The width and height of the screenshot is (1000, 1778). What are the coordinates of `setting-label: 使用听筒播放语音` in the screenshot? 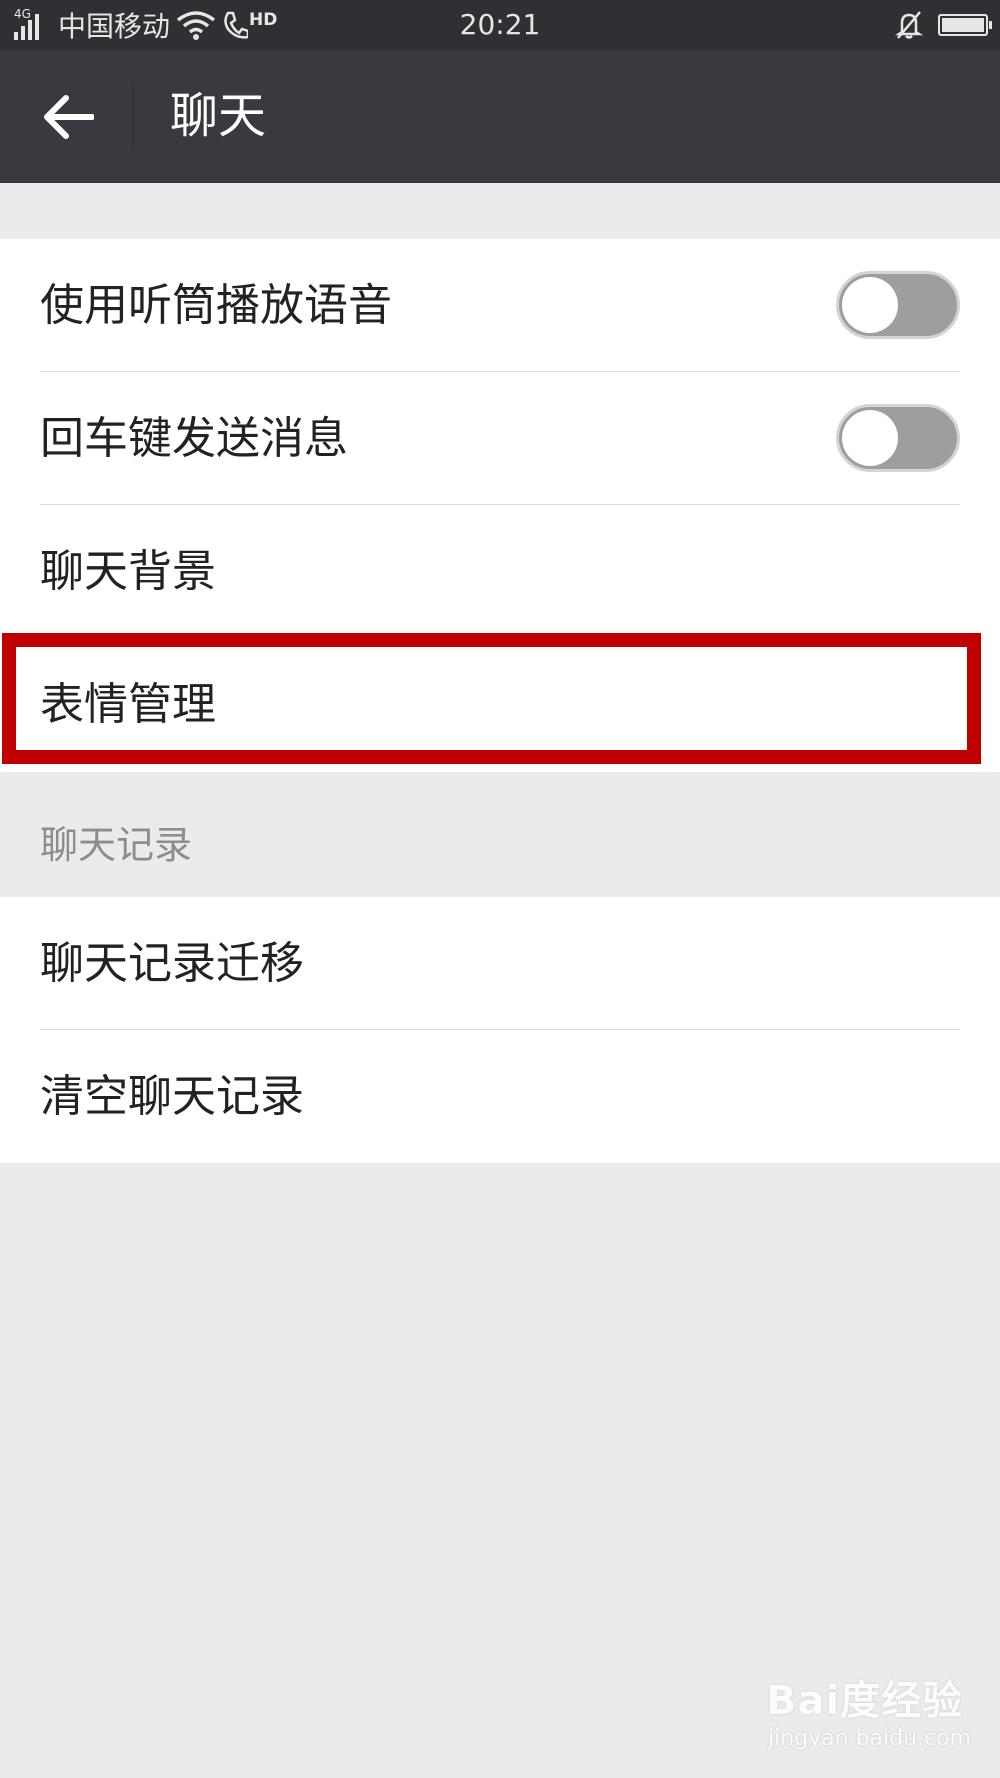 It's located at (216, 305).